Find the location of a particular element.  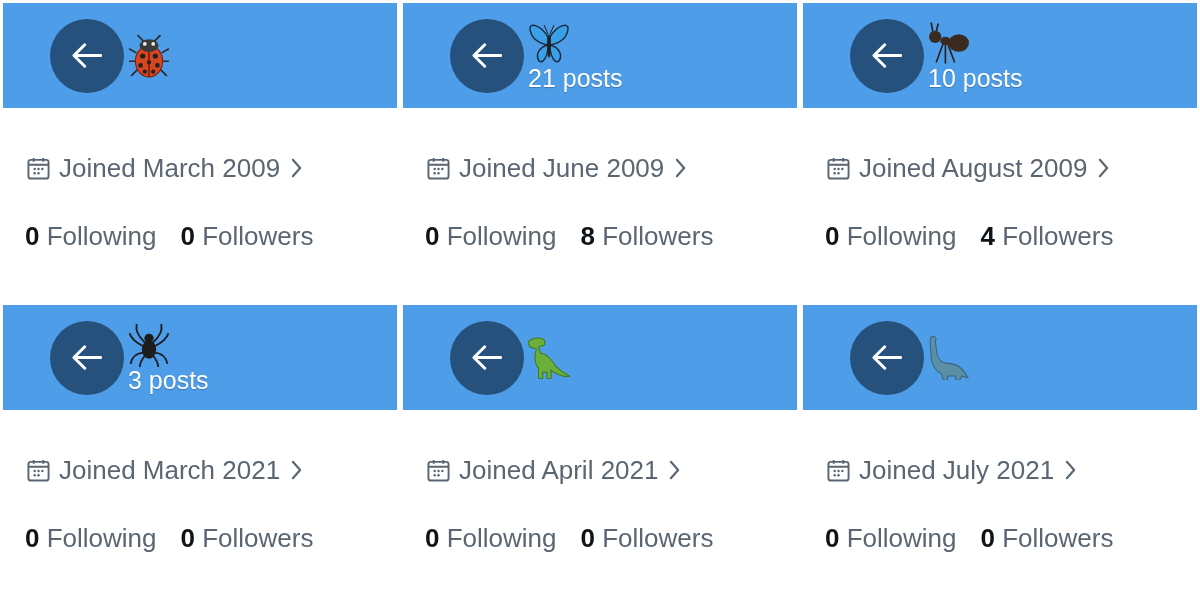

joined-date: Joined July 2021 is located at coordinates (957, 470).